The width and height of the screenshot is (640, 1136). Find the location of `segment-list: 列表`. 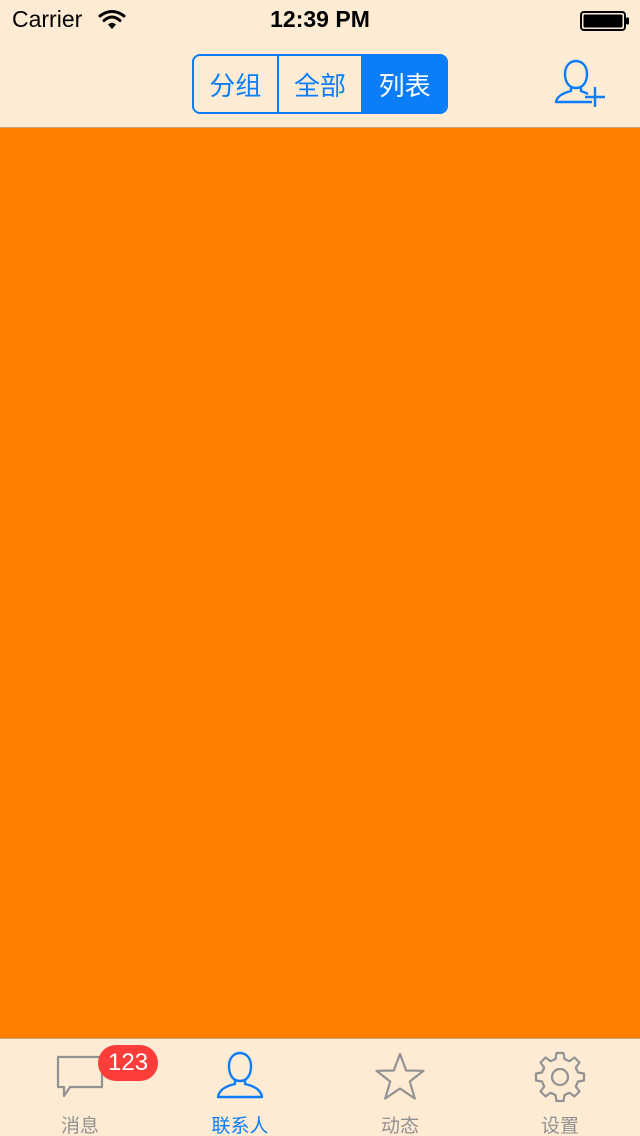

segment-list: 列表 is located at coordinates (403, 84).